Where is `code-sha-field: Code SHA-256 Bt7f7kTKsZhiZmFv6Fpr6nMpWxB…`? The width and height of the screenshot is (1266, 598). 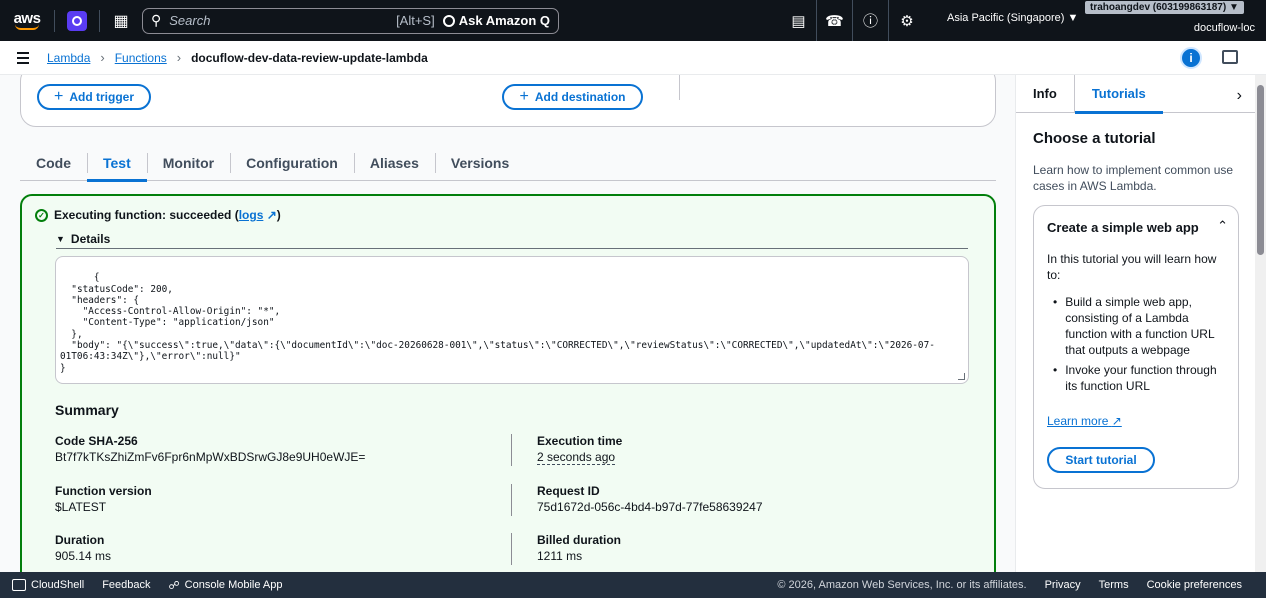 code-sha-field: Code SHA-256 Bt7f7kTKsZhiZmFv6Fpr6nMpWxB… is located at coordinates (210, 449).